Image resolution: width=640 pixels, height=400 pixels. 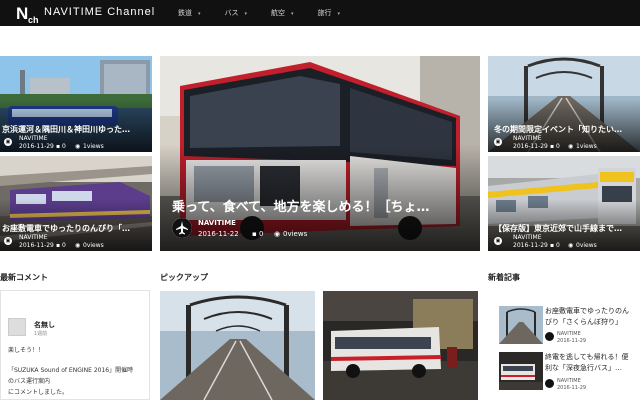 I want to click on comment-suffix: にコメントしました。, so click(x=38, y=392).